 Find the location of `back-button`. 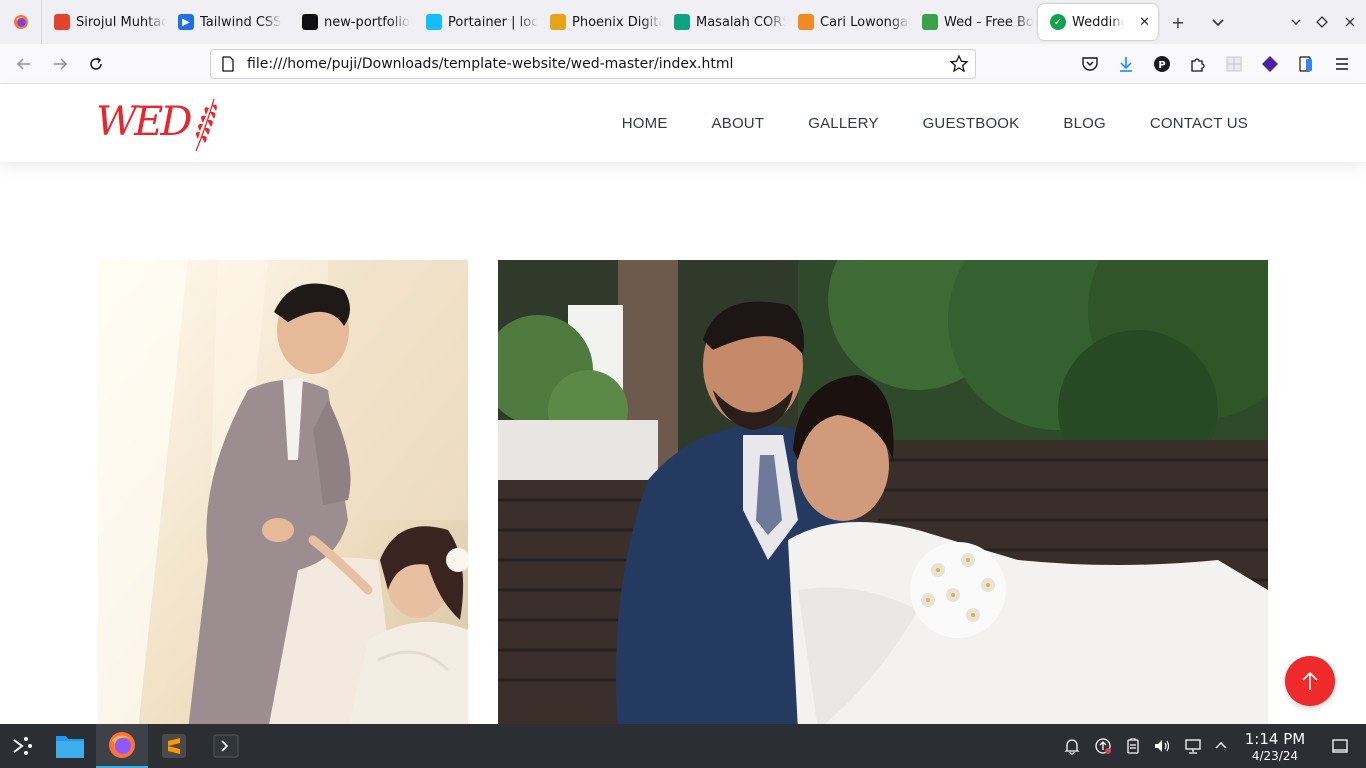

back-button is located at coordinates (24, 64).